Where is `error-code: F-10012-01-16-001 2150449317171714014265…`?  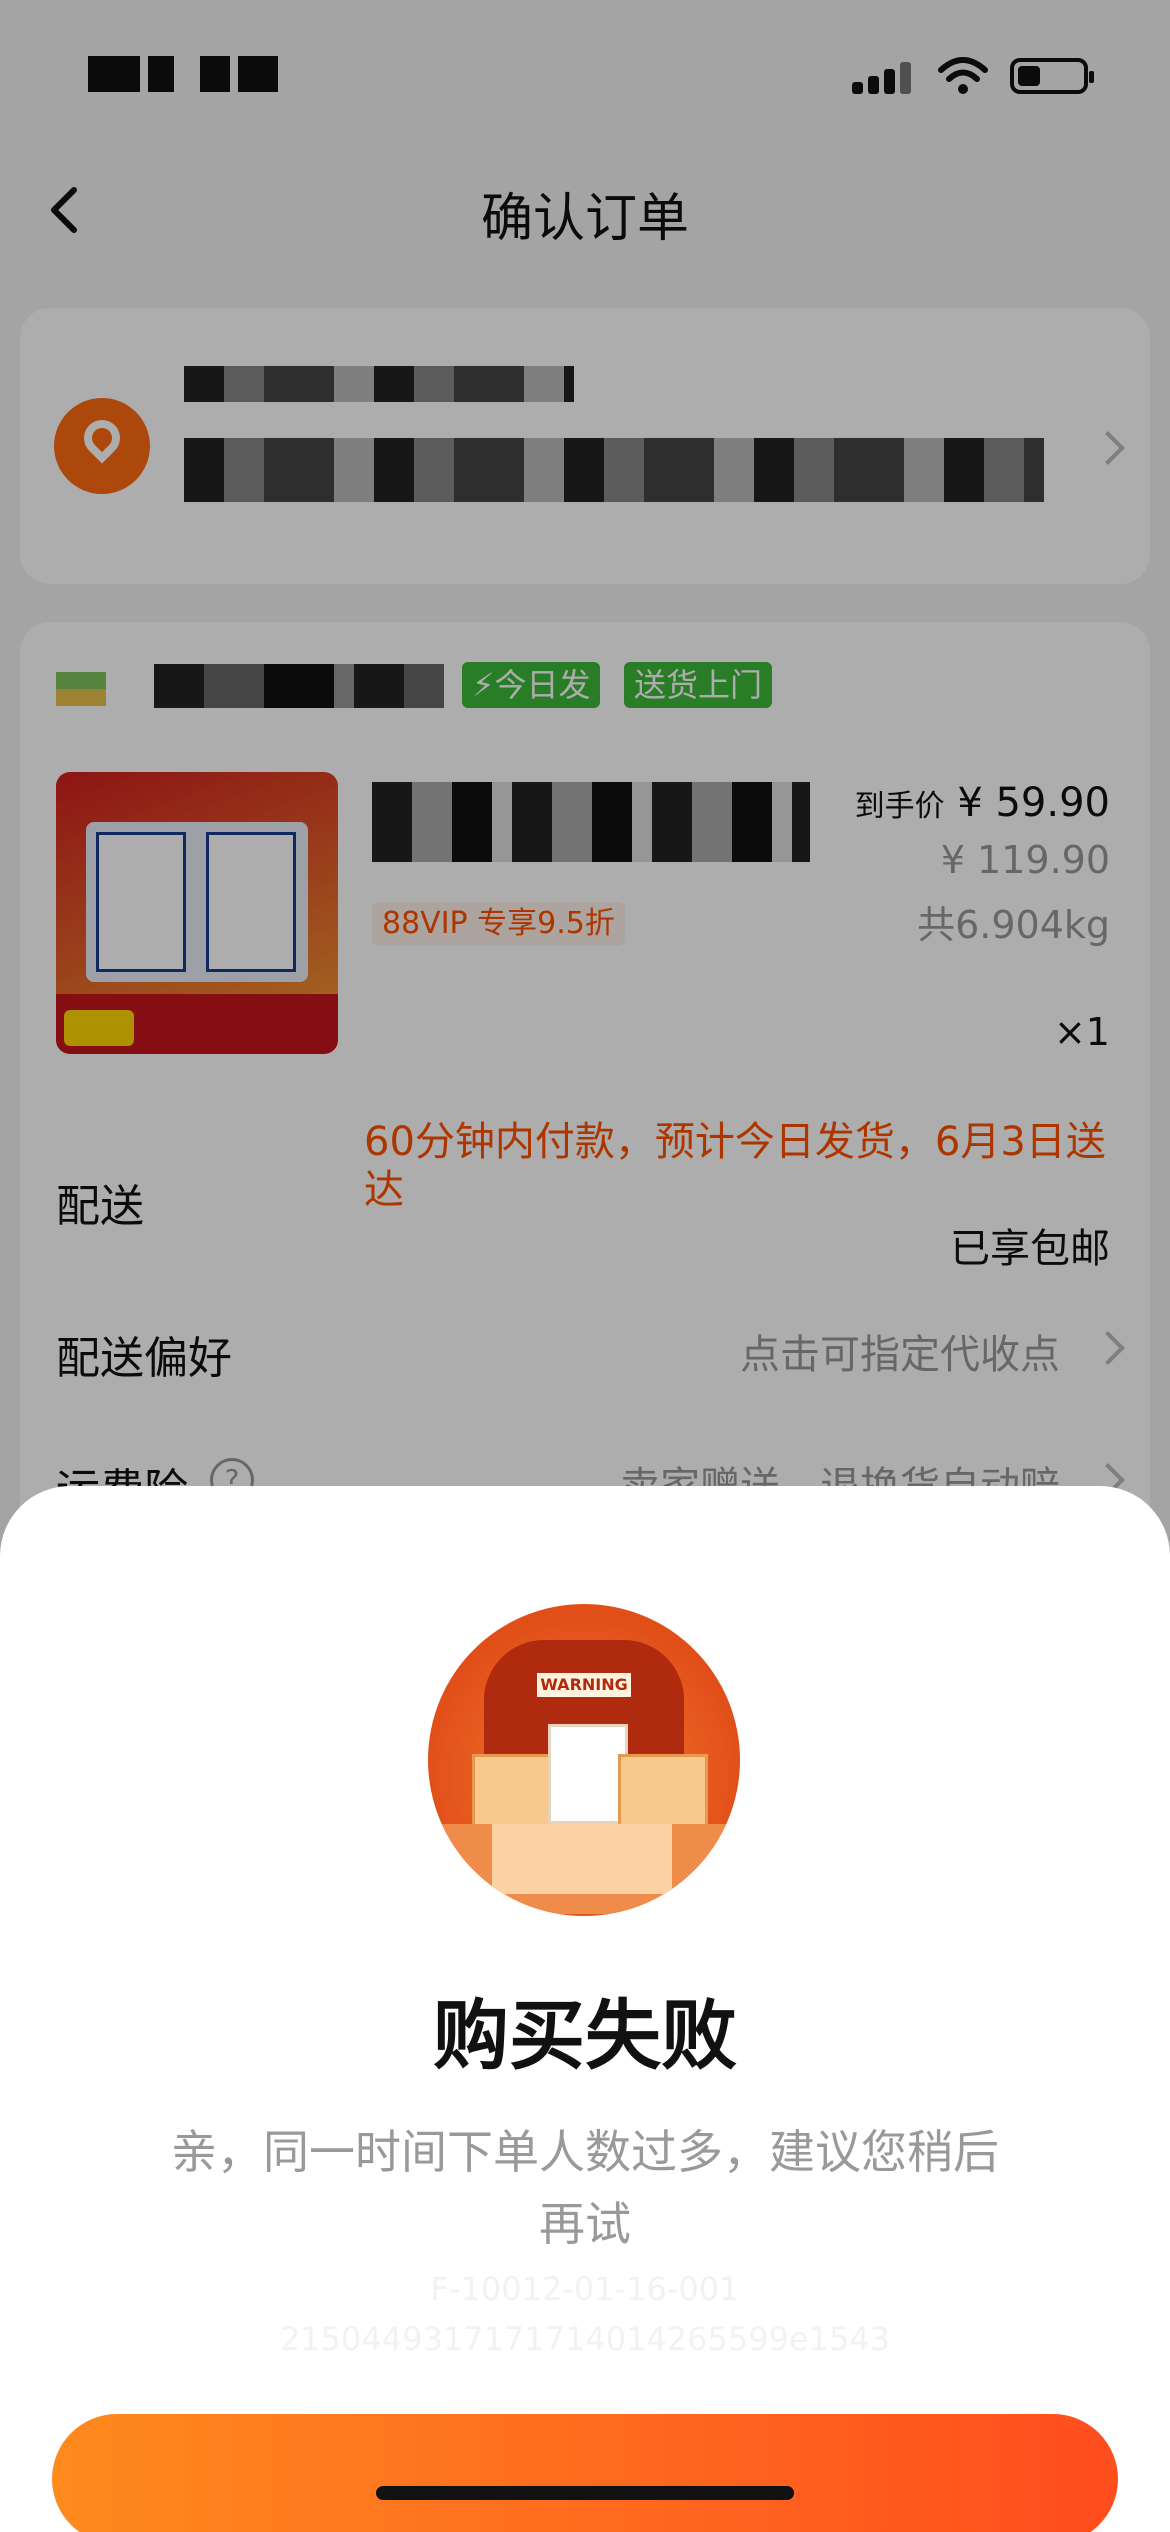
error-code: F-10012-01-16-001 2150449317171714014265… is located at coordinates (585, 2314).